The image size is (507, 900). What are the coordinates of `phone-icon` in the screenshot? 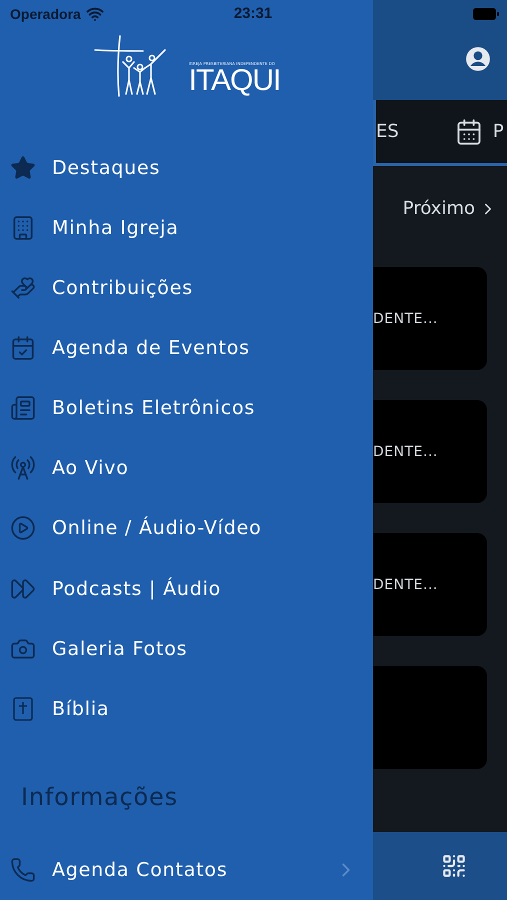 It's located at (23, 869).